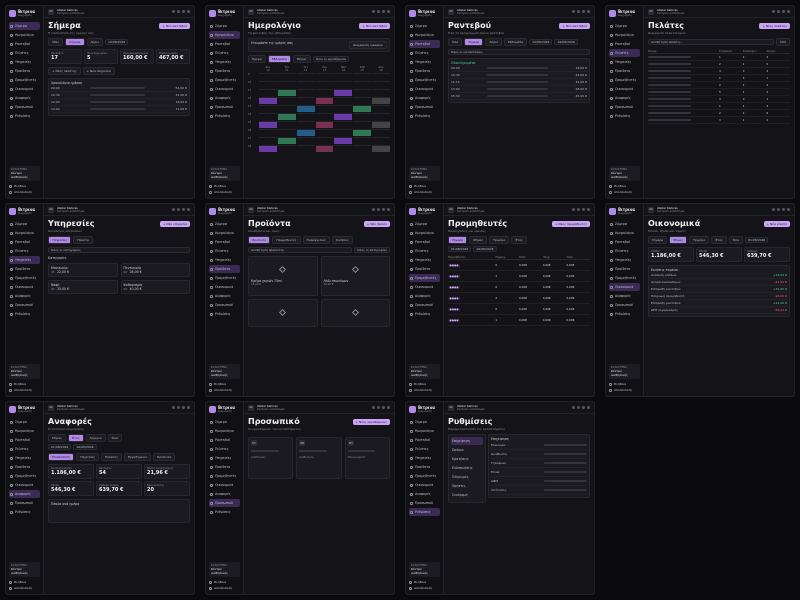 Image resolution: width=800 pixels, height=600 pixels. Describe the element at coordinates (467, 486) in the screenshot. I see `settings-menu-item: Χρήστες` at that location.